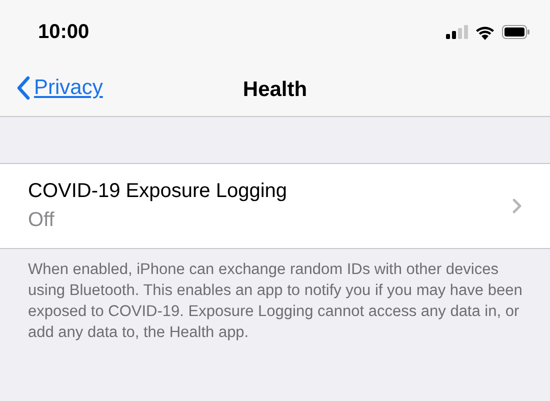  I want to click on nav-title: Health, so click(275, 90).